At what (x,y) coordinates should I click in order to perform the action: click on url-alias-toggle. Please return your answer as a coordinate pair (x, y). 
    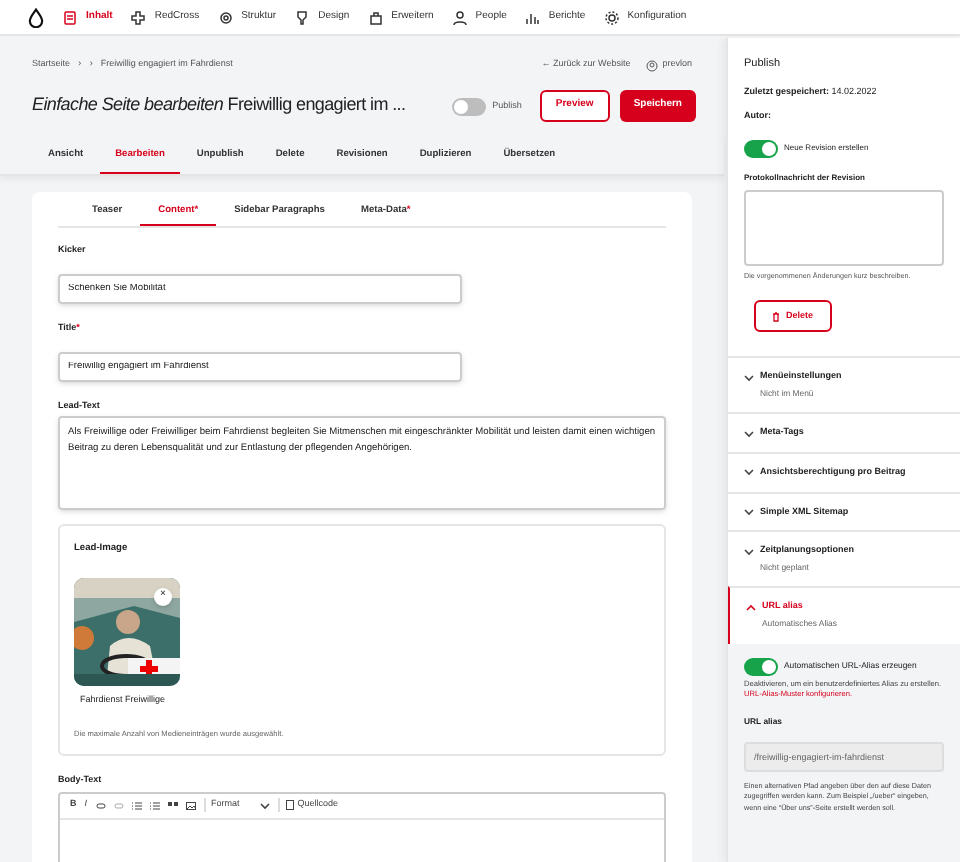
    Looking at the image, I should click on (761, 666).